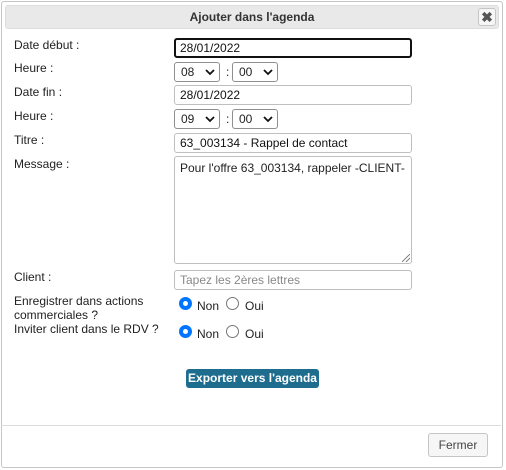 This screenshot has height=470, width=506. I want to click on date-debut-input: 28/01/2022, so click(293, 48).